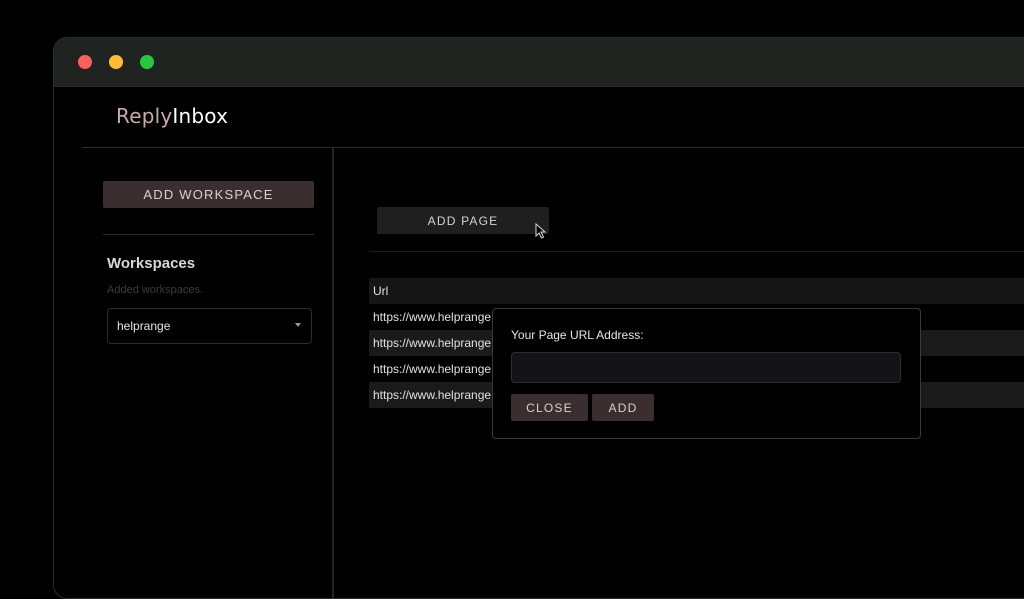  I want to click on close-button: CLOSE, so click(549, 407).